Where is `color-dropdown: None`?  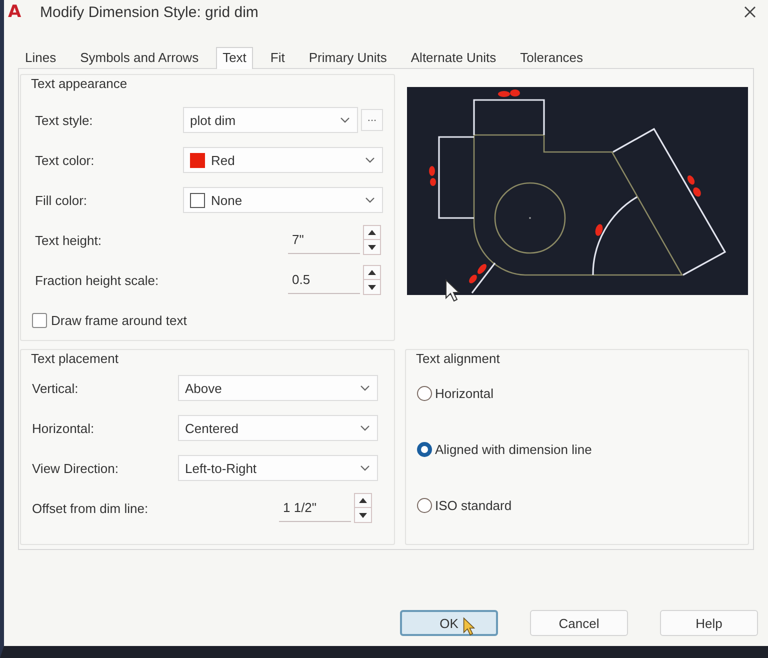
color-dropdown: None is located at coordinates (283, 200).